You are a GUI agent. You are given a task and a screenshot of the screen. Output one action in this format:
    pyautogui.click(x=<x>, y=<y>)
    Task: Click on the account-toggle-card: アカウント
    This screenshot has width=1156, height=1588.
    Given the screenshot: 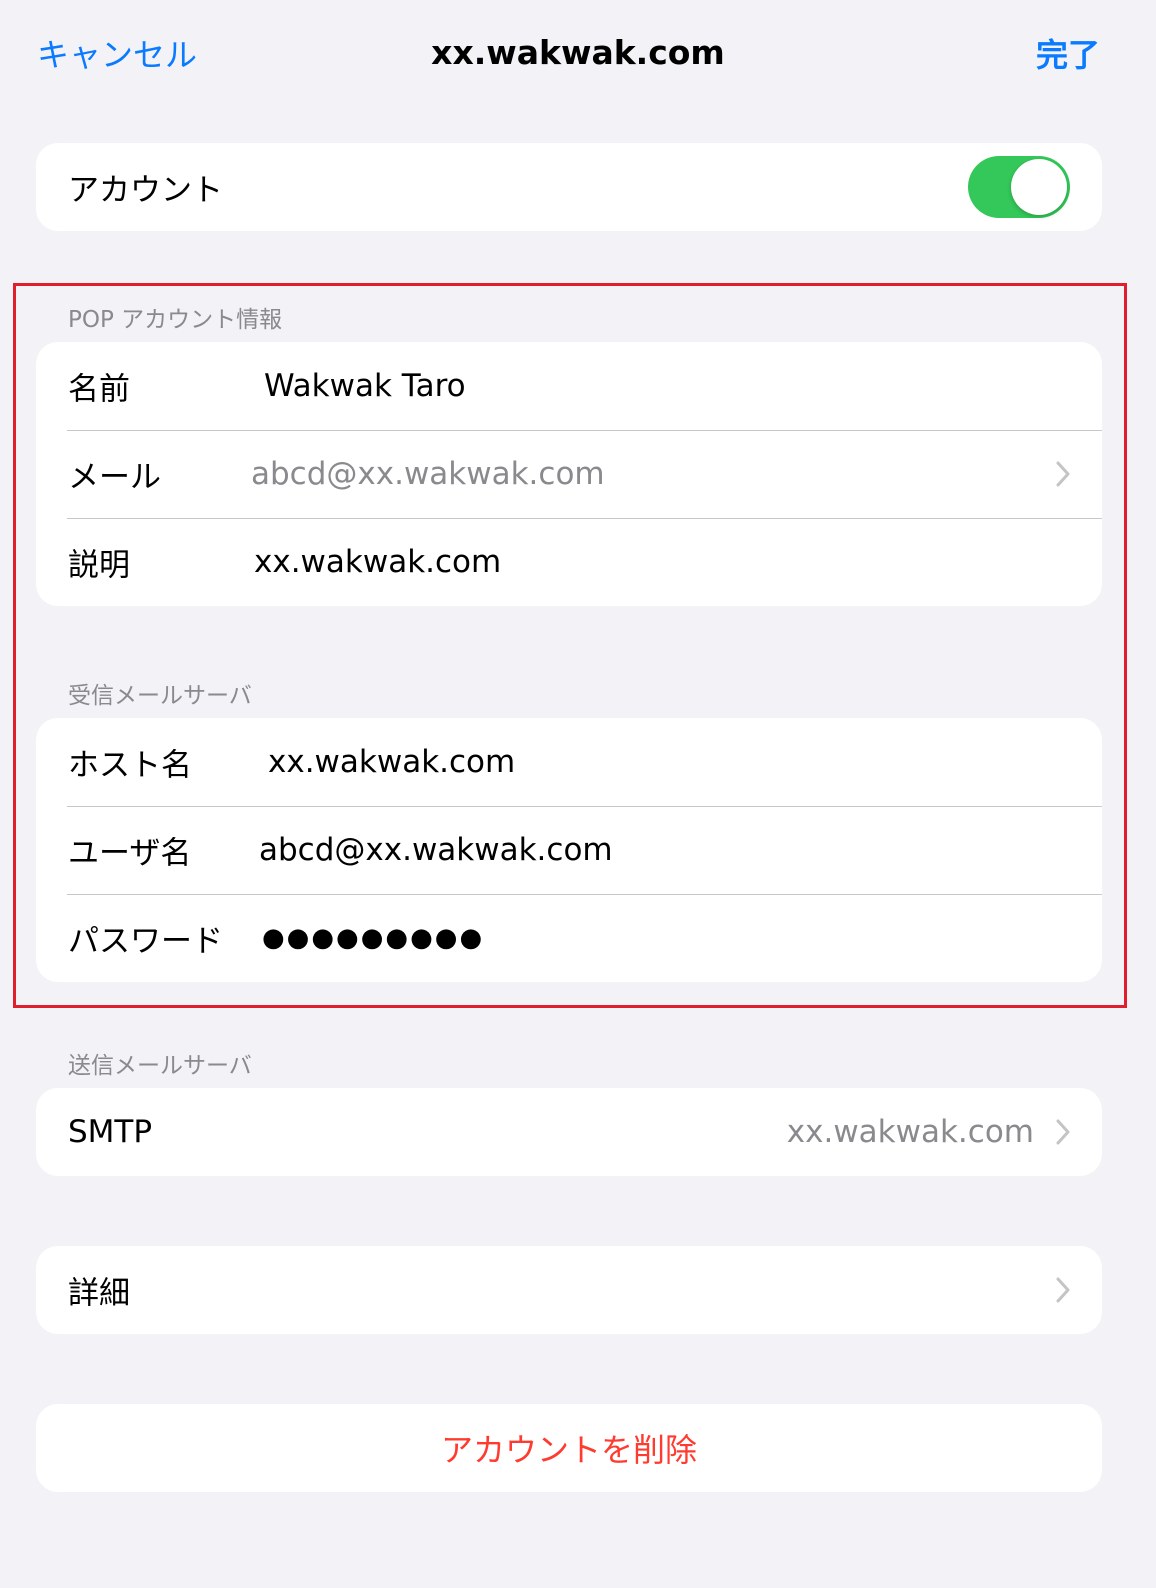 What is the action you would take?
    pyautogui.click(x=569, y=187)
    